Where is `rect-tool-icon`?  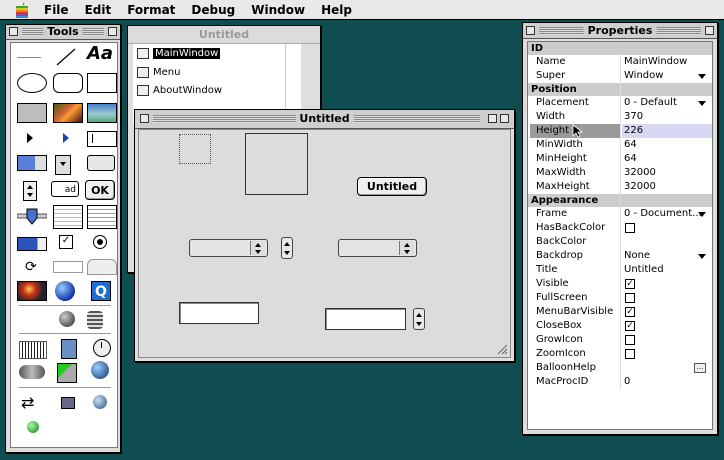
rect-tool-icon is located at coordinates (102, 83).